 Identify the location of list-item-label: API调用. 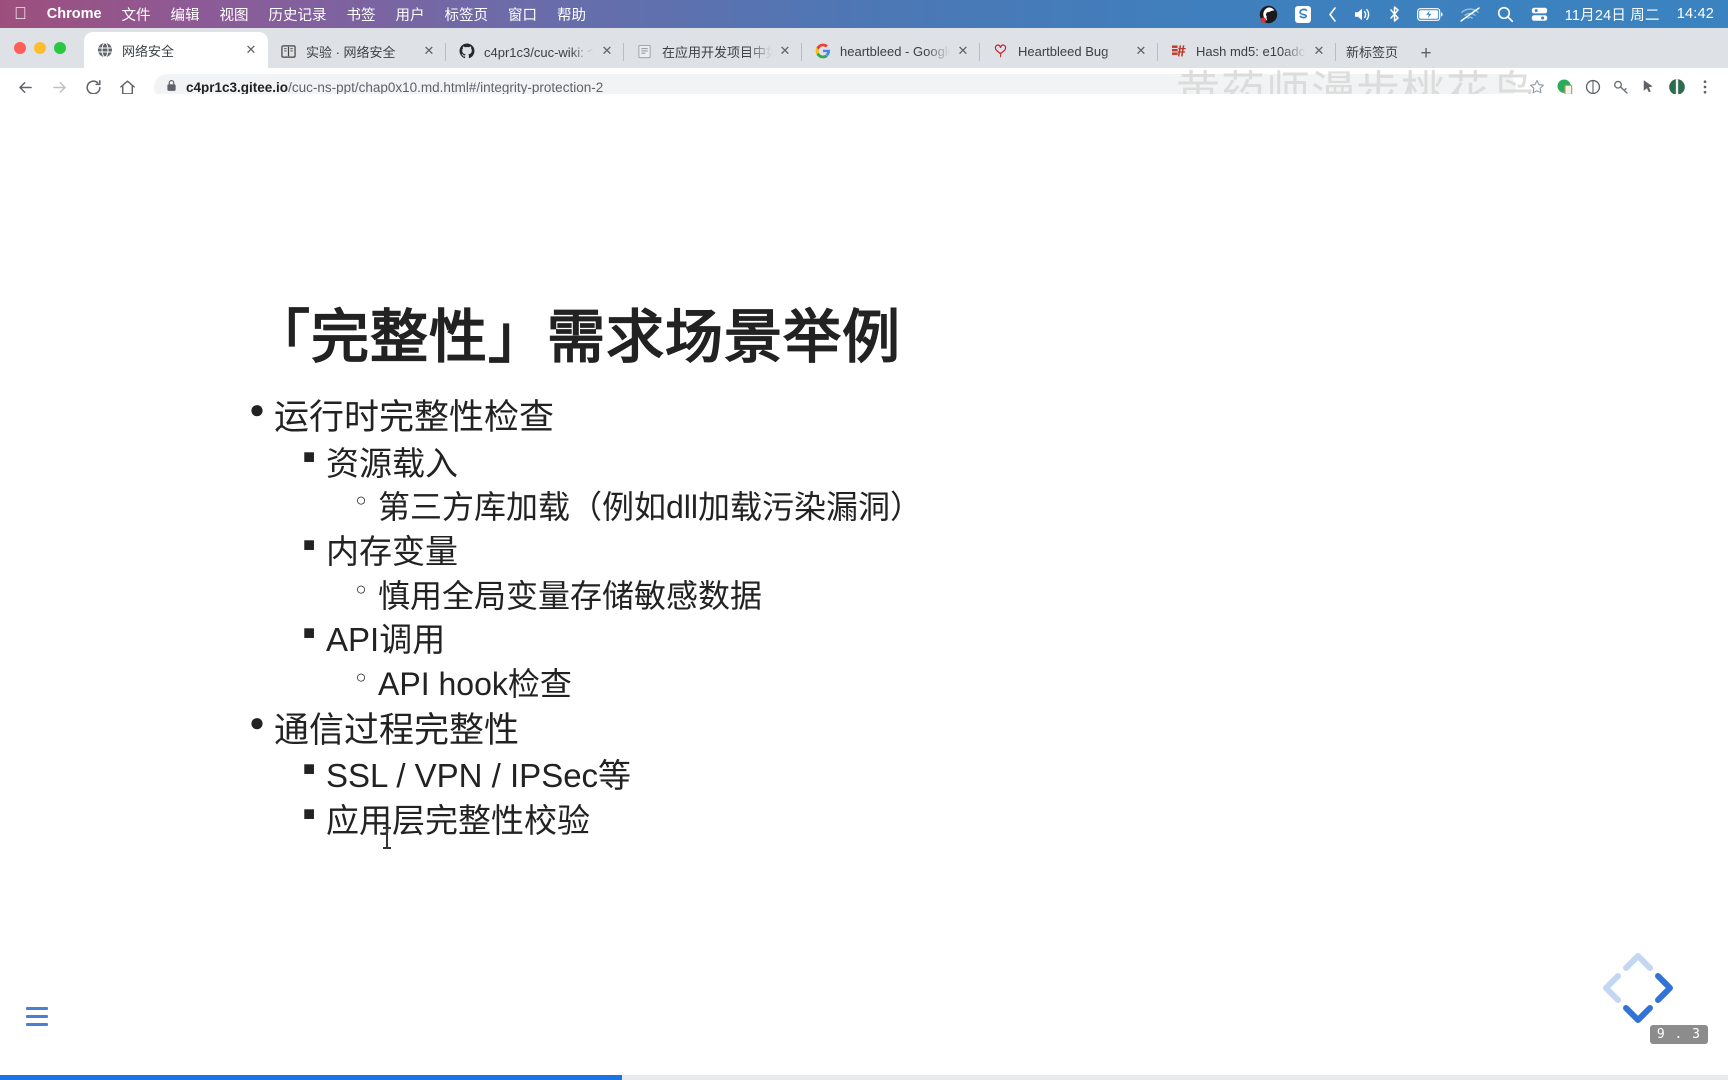
(386, 640).